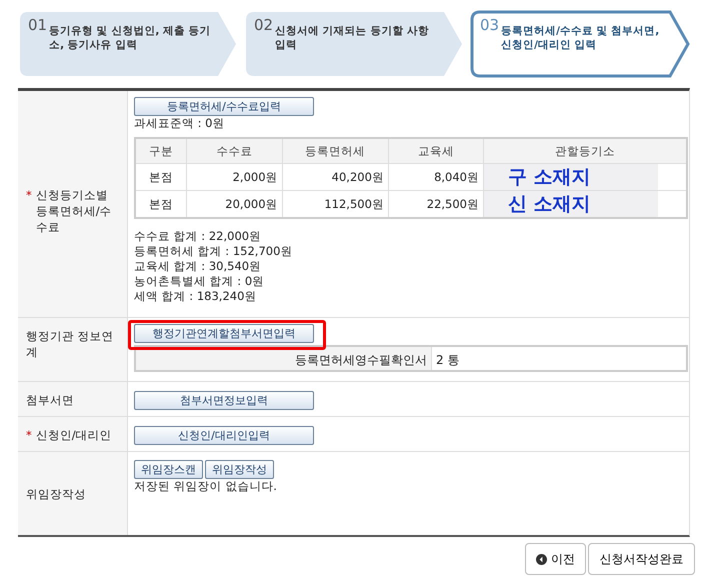  What do you see at coordinates (264, 25) in the screenshot?
I see `step-number: 02` at bounding box center [264, 25].